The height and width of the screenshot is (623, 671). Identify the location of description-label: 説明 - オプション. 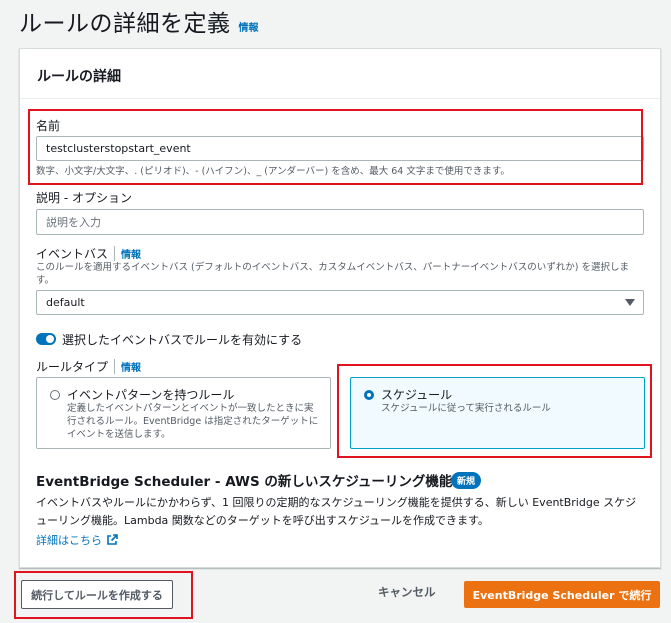
(84, 198).